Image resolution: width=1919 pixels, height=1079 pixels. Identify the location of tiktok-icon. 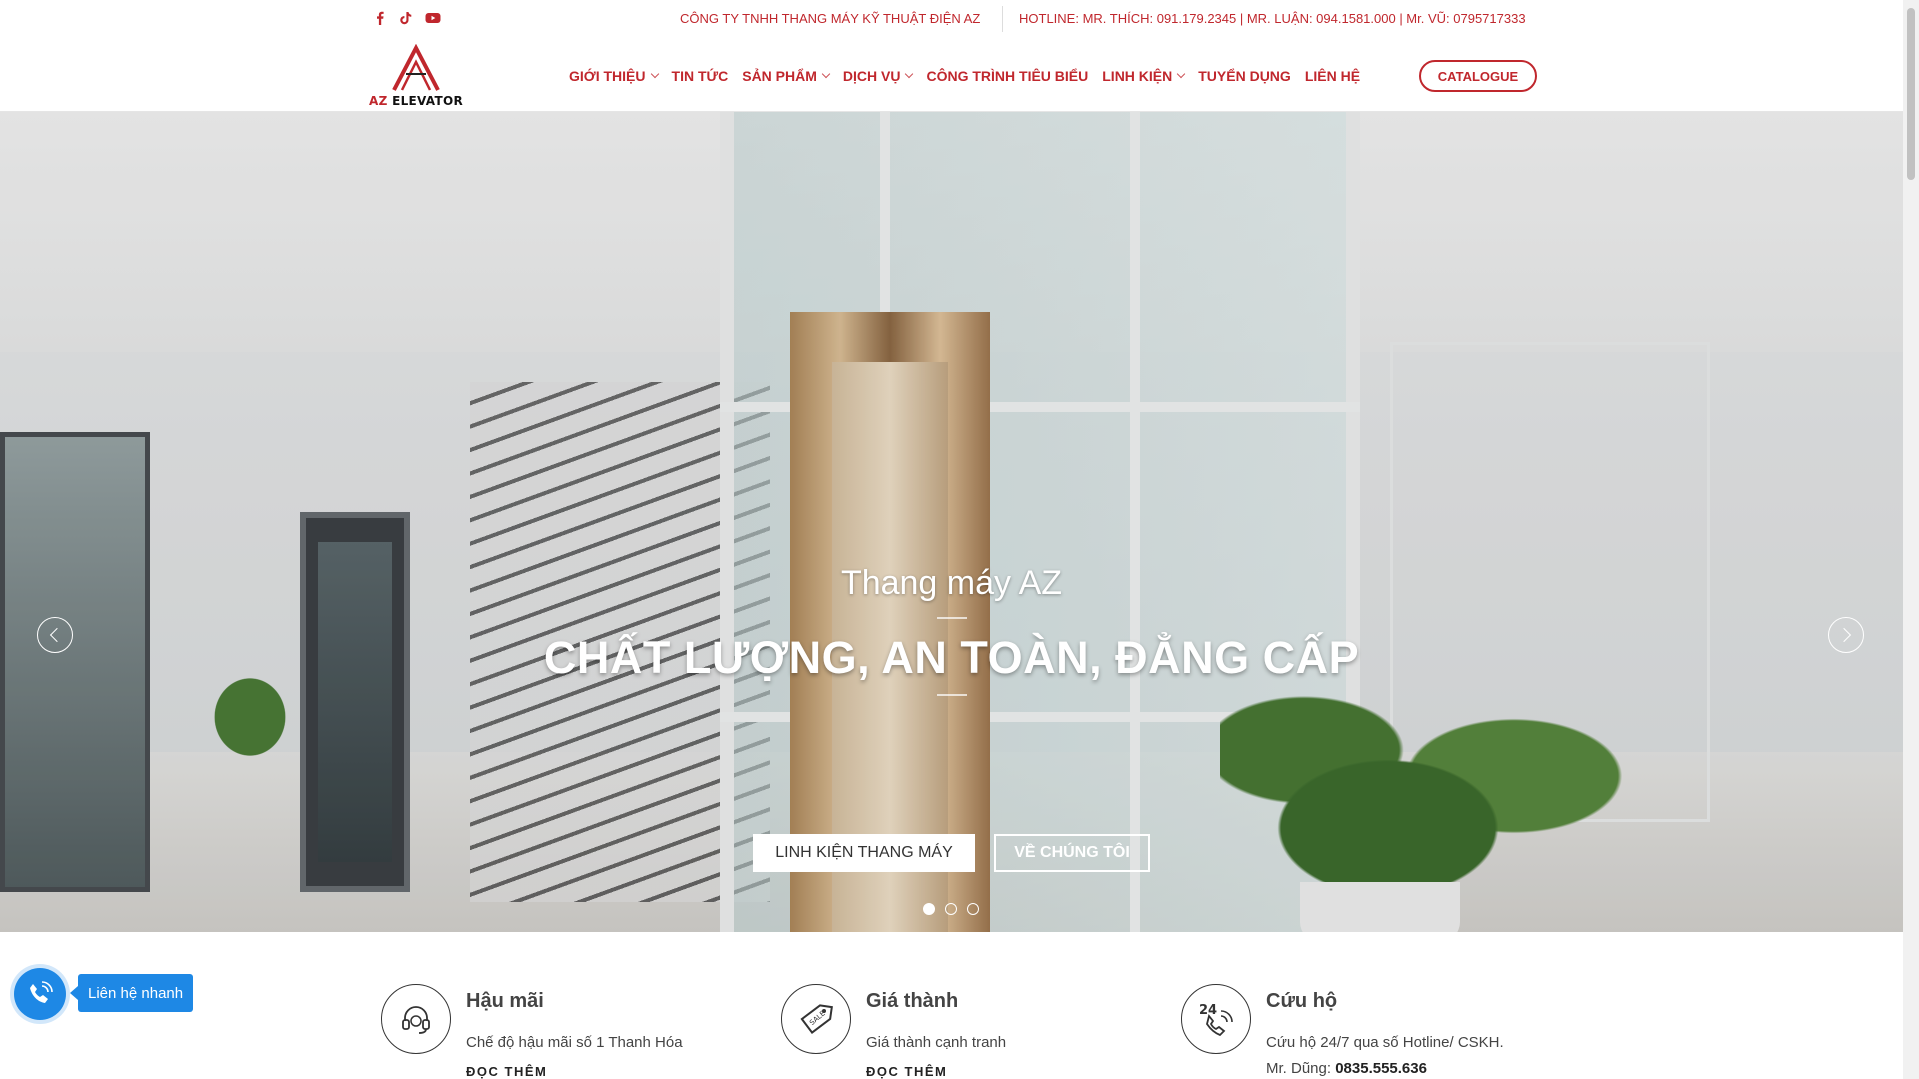
(406, 18).